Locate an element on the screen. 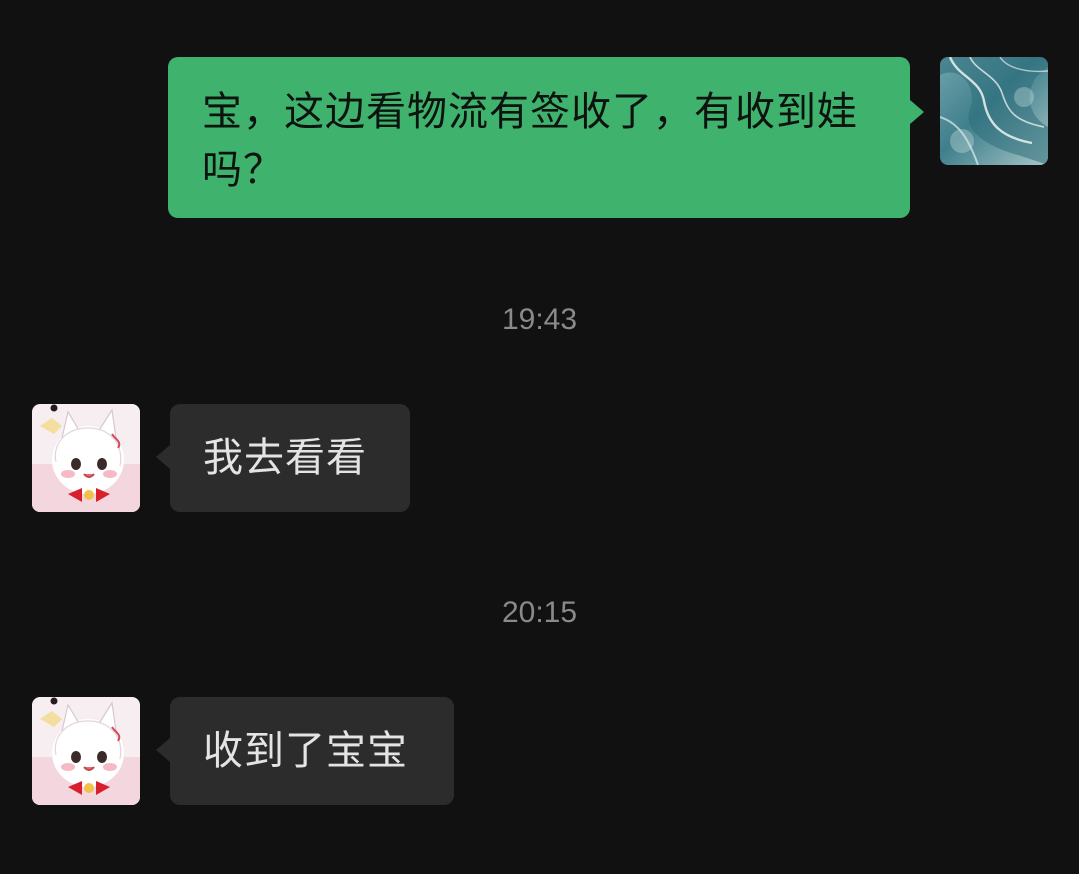  message-text: 宝，这边看物流有签收了，有收到娃吗？ is located at coordinates (530, 141).